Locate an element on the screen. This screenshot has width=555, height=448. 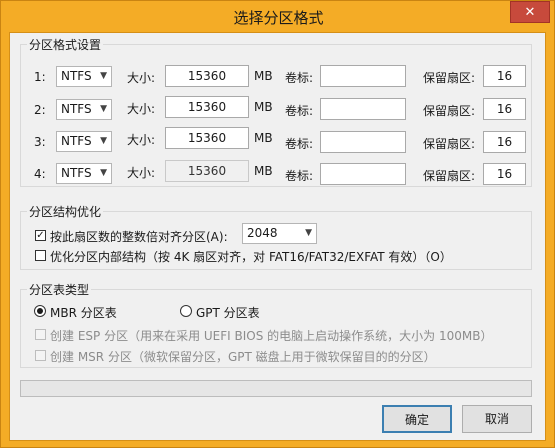
cancel-button: 取消 is located at coordinates (497, 419).